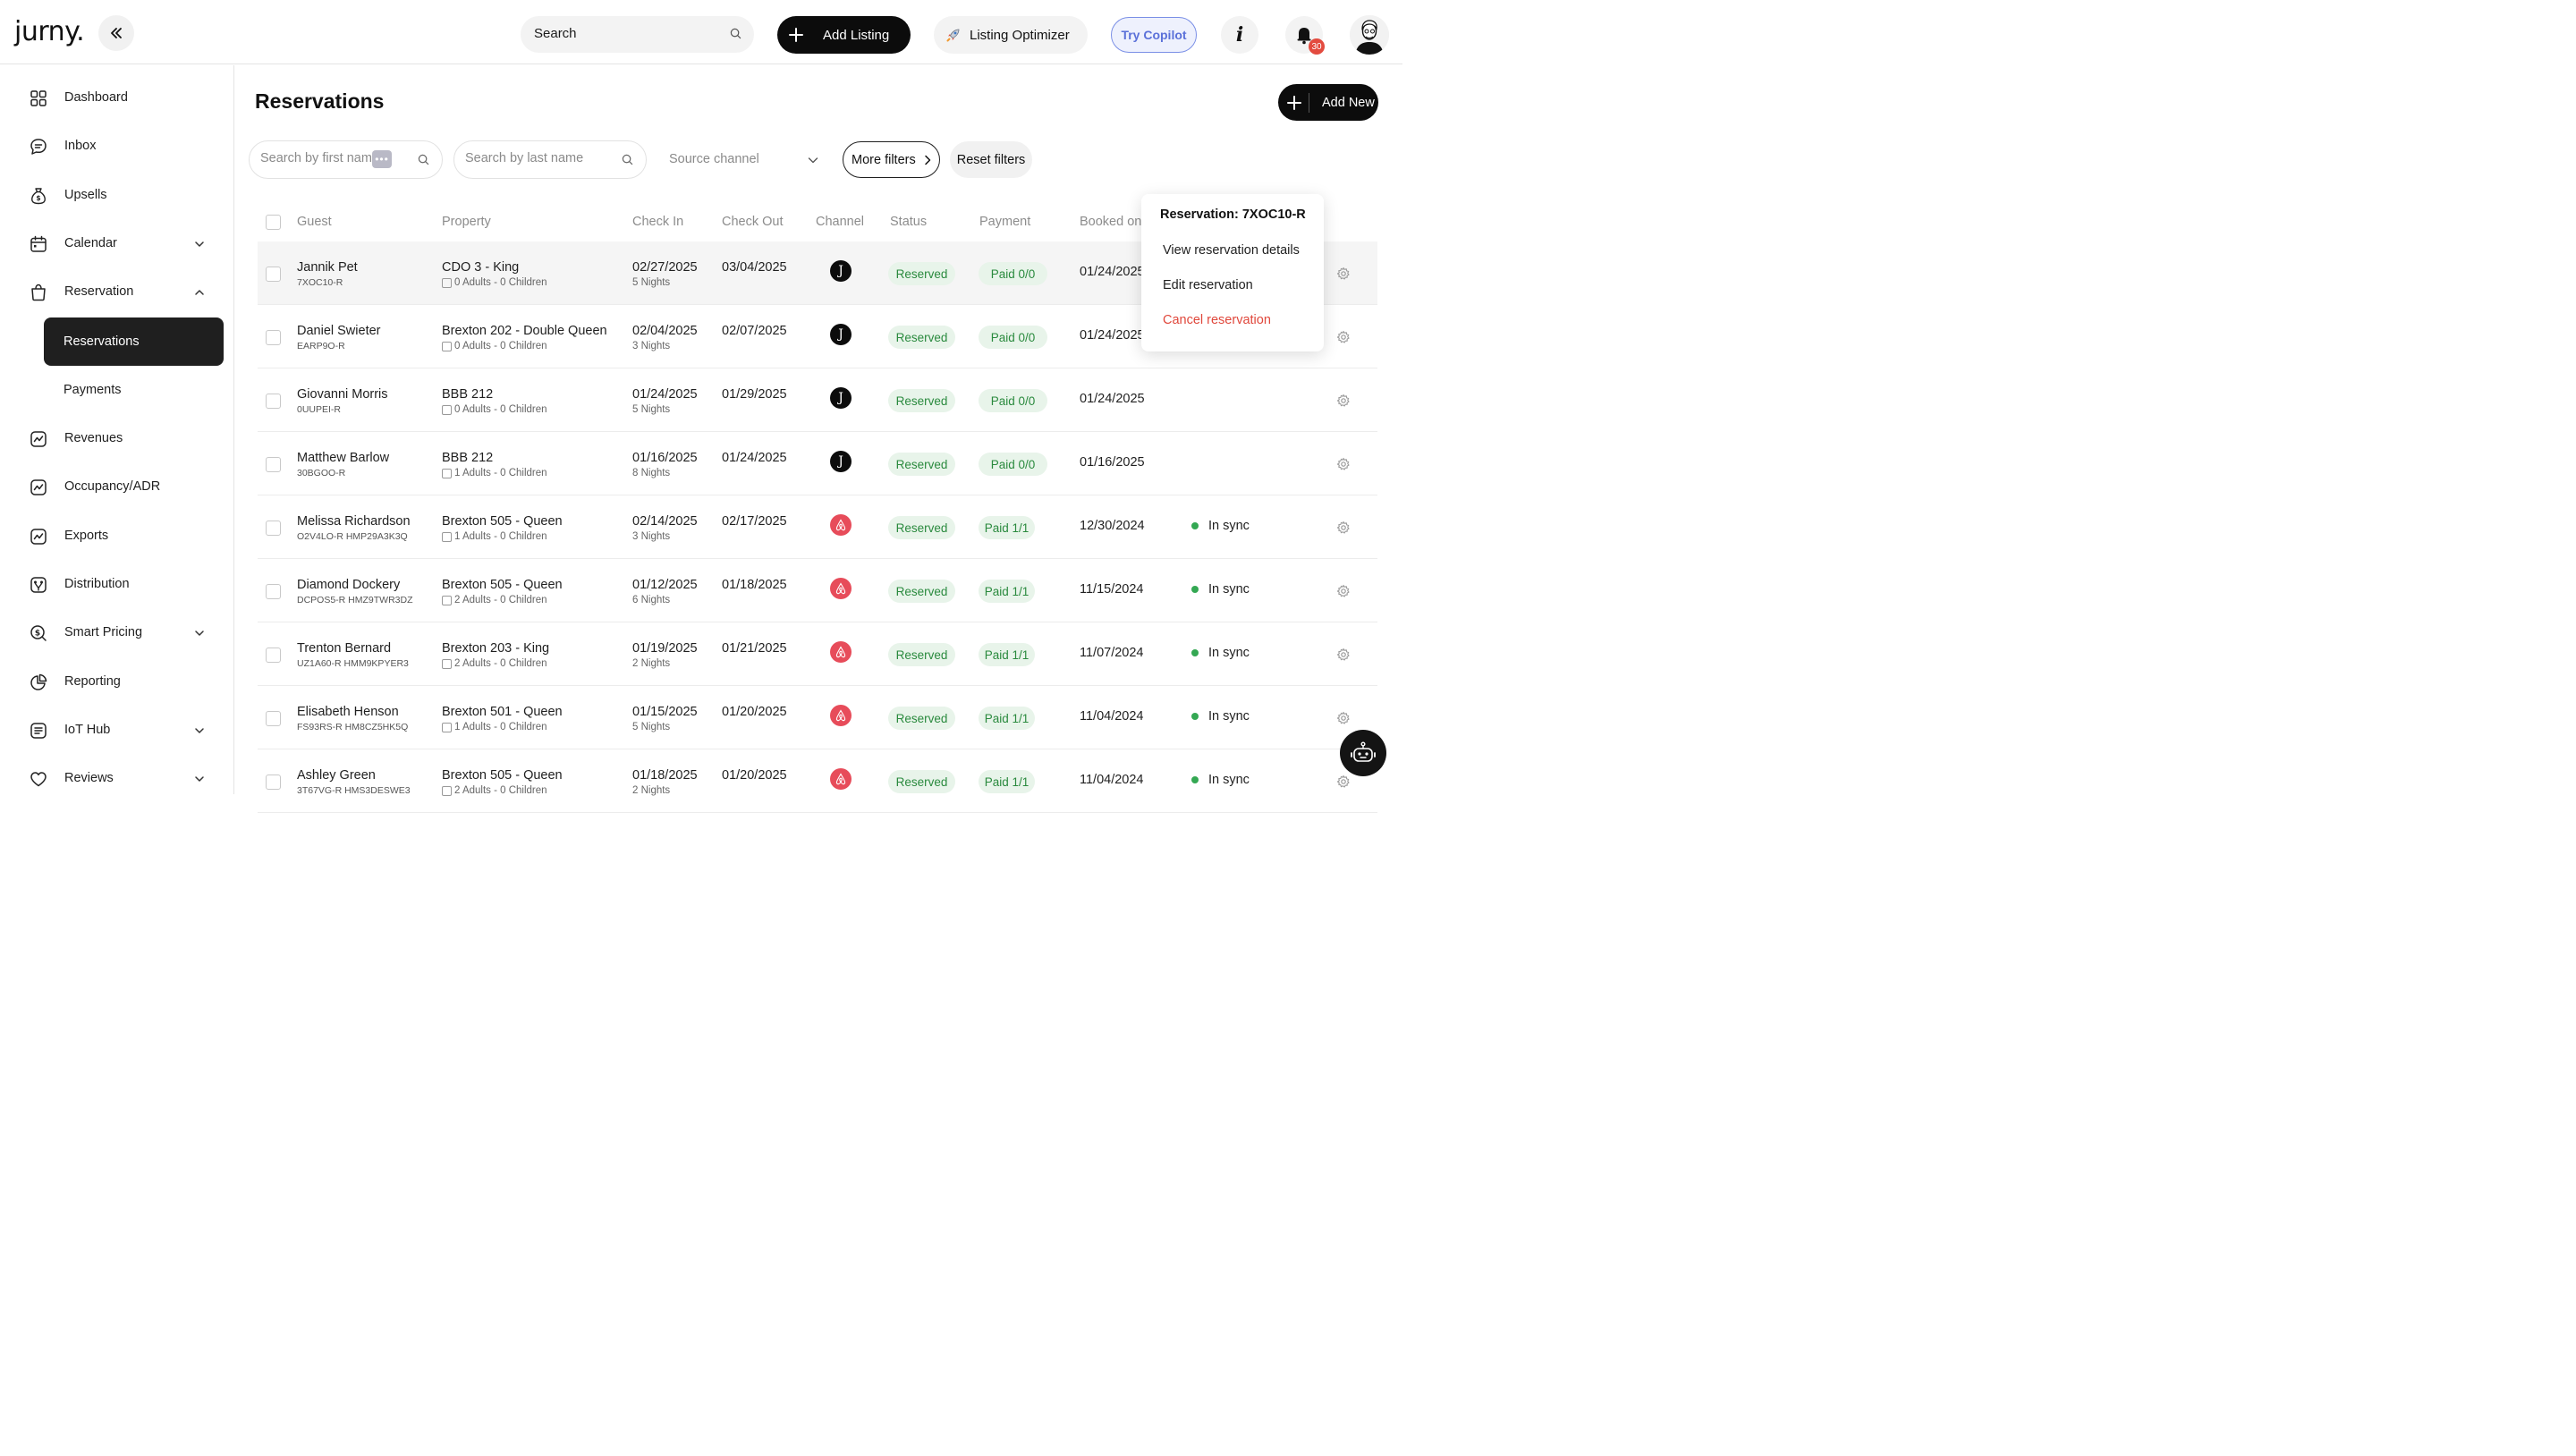 The height and width of the screenshot is (1456, 2576). I want to click on column-header-guest: Guest, so click(314, 222).